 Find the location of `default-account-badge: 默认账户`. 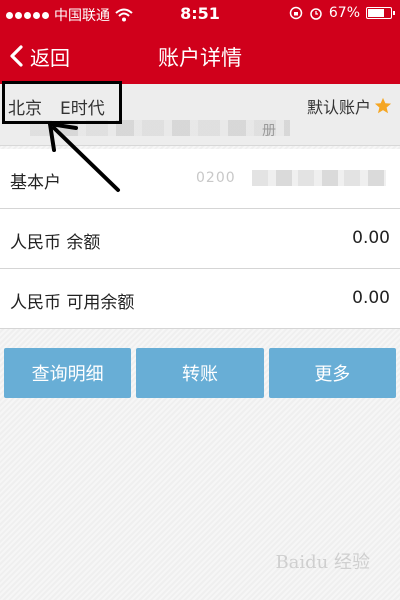

default-account-badge: 默认账户 is located at coordinates (349, 106).